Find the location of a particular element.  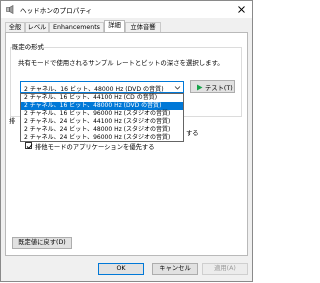

test-button-label: テスト(T) is located at coordinates (219, 88).